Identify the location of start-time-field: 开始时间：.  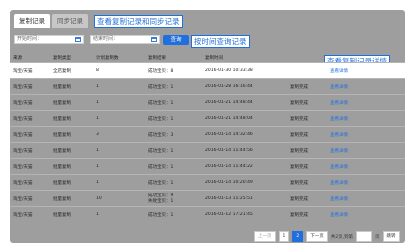
(49, 39).